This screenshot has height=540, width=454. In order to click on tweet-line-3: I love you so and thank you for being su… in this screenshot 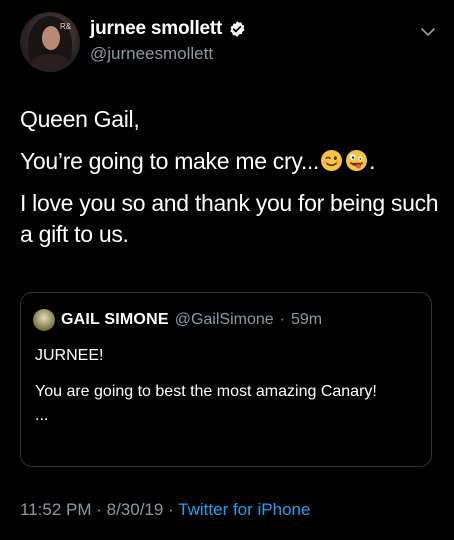, I will do `click(229, 218)`.